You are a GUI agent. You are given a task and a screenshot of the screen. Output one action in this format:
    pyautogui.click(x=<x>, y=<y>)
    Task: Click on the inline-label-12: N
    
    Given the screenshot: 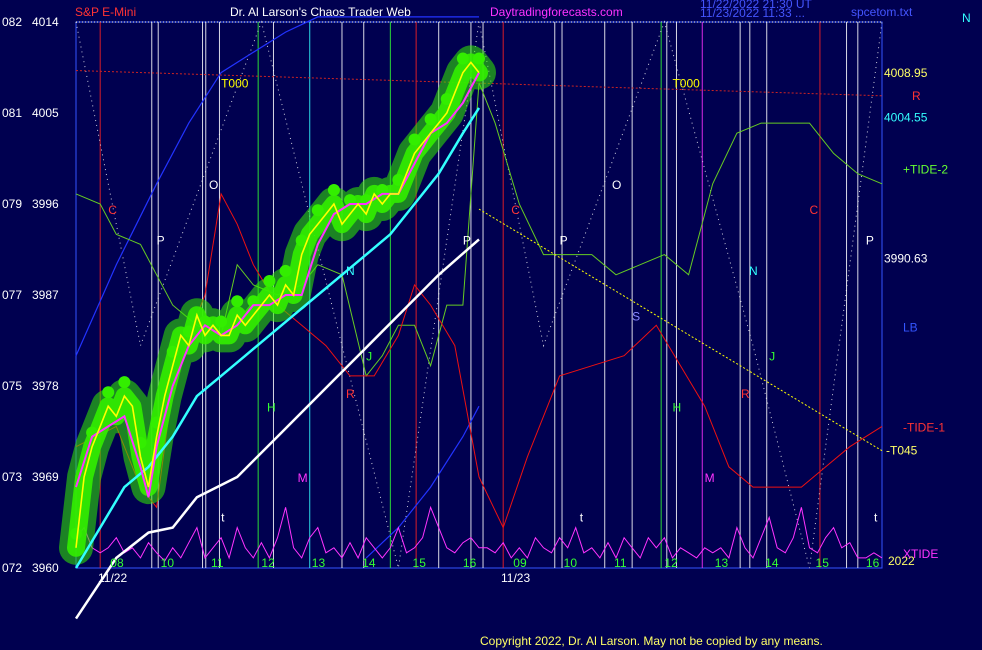 What is the action you would take?
    pyautogui.click(x=753, y=271)
    